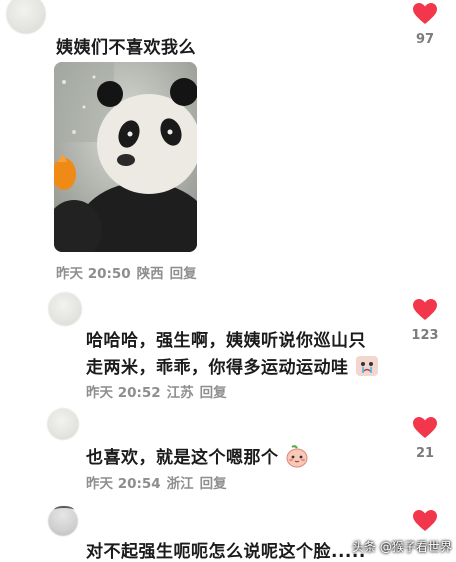 This screenshot has height=562, width=456. I want to click on comment-meta: 昨天 20:54 浙江 回复, so click(159, 482).